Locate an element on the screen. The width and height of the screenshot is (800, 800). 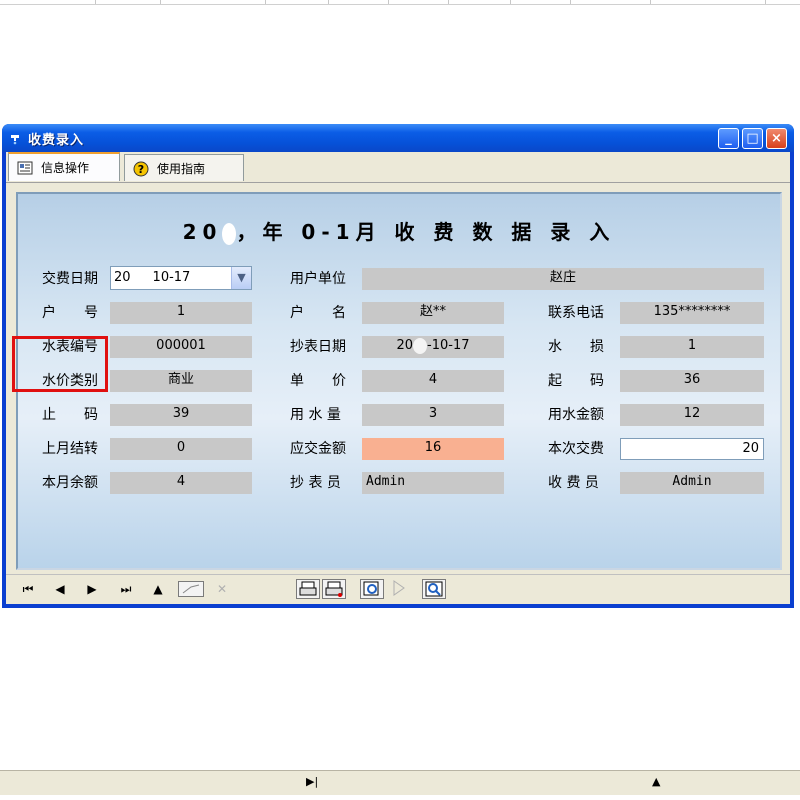
heading-title: 月 收 费 数 据 录 入 is located at coordinates (485, 232).